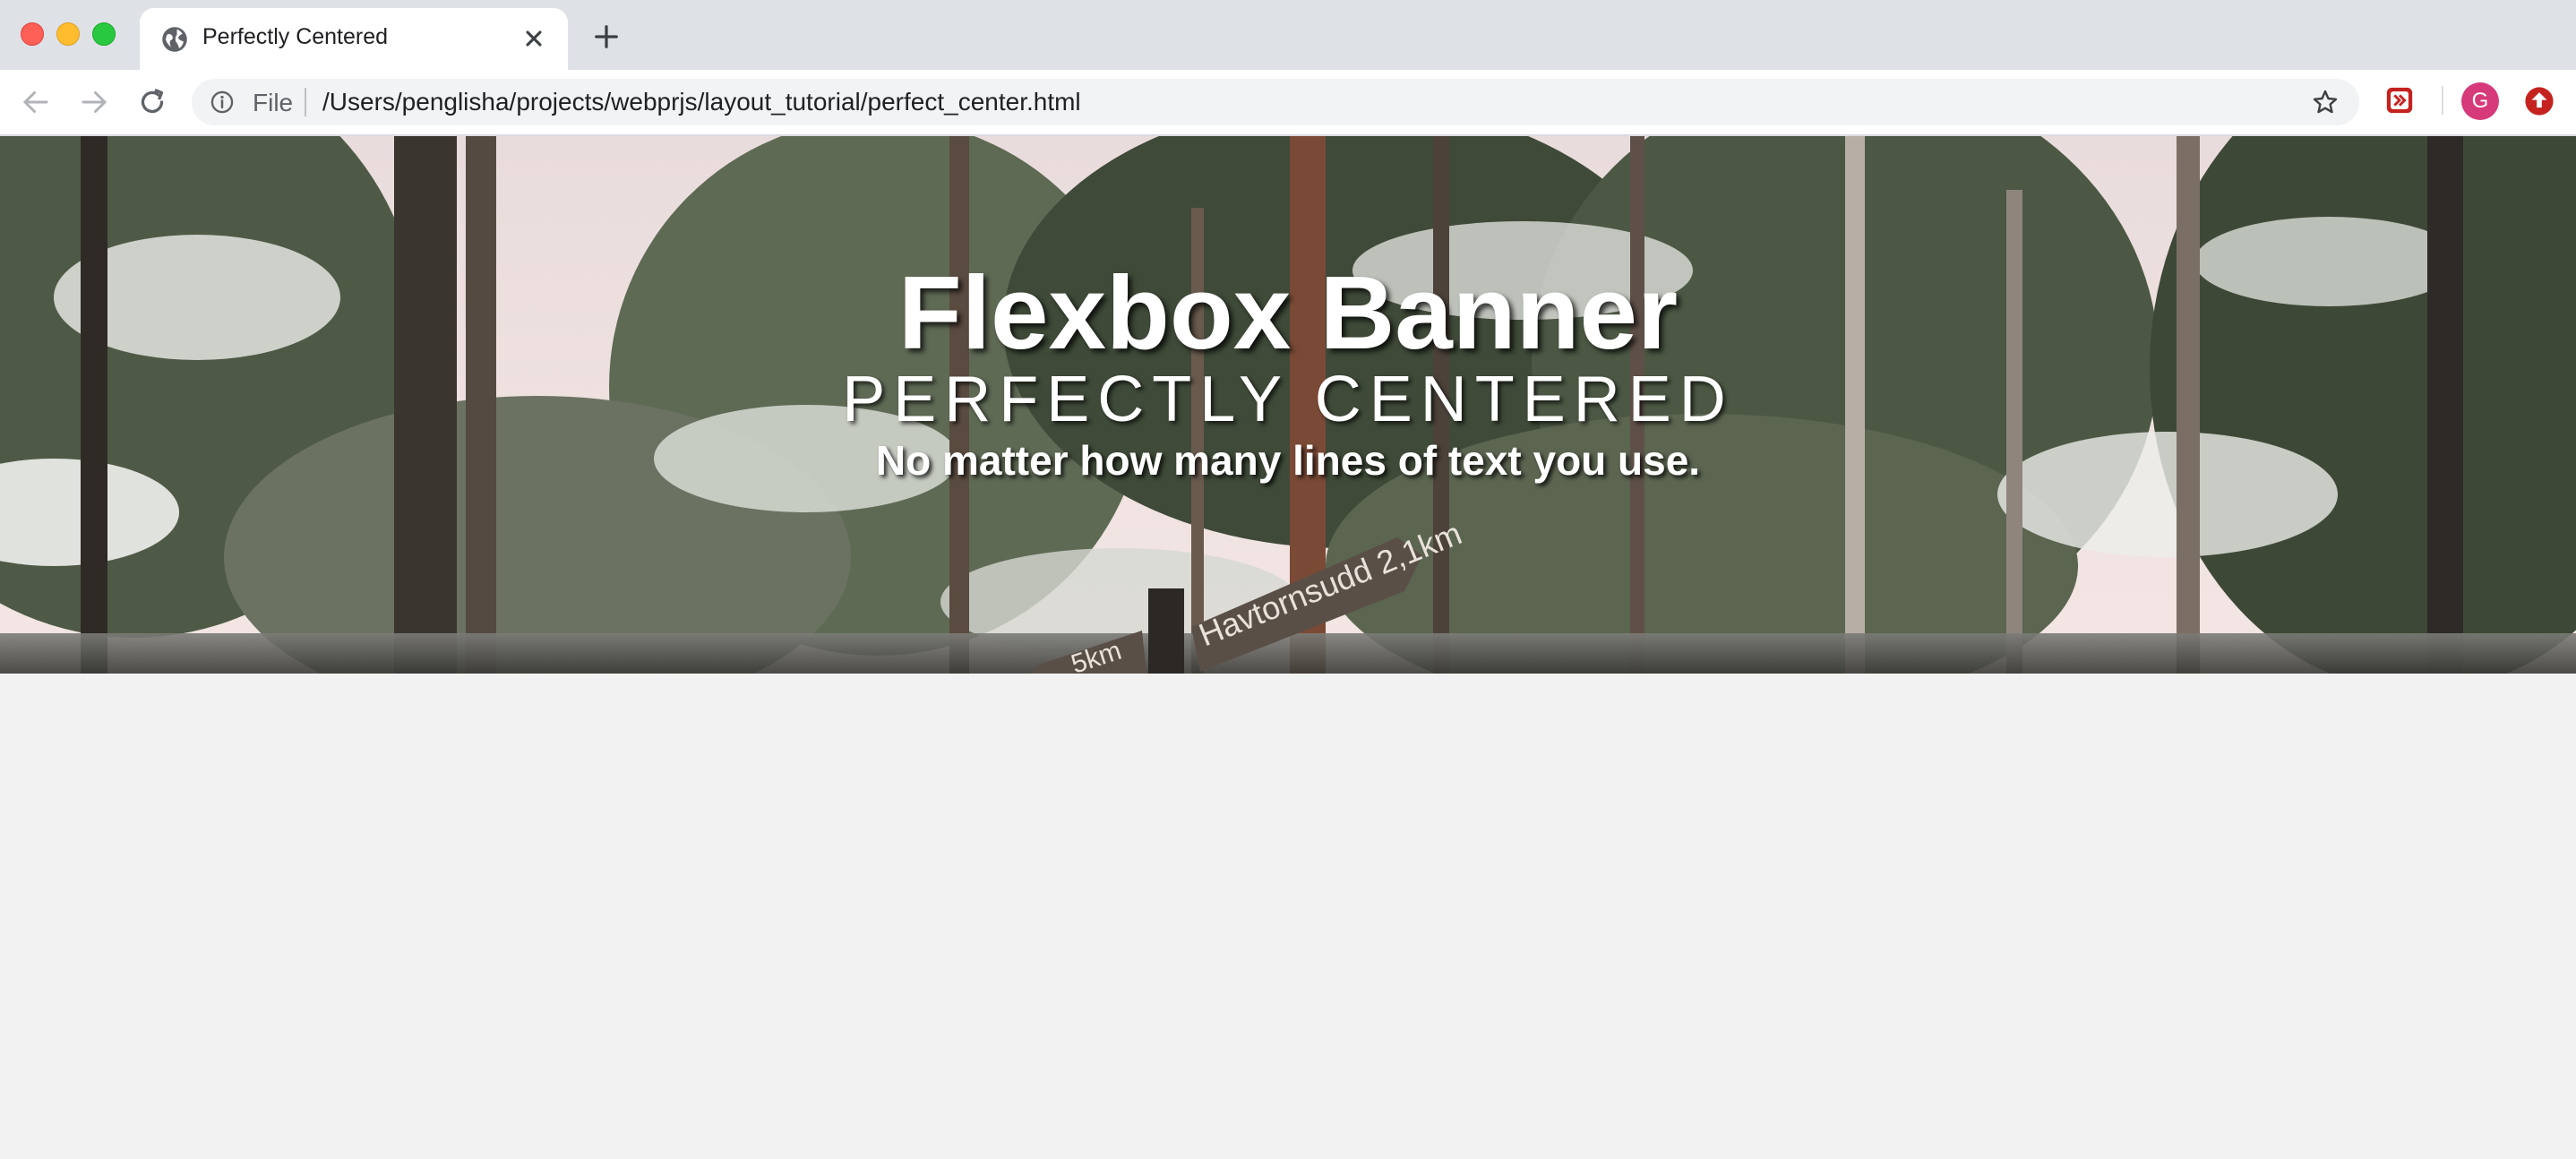  Describe the element at coordinates (68, 34) in the screenshot. I see `window-minimize-button` at that location.